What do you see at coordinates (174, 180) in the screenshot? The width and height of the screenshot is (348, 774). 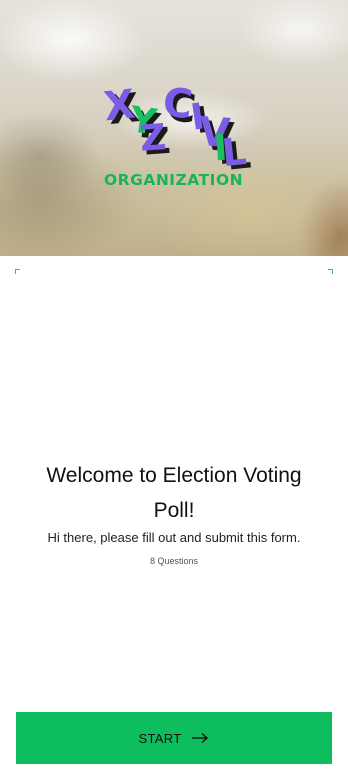 I see `logo-subtitle: ORGANIZATION` at bounding box center [174, 180].